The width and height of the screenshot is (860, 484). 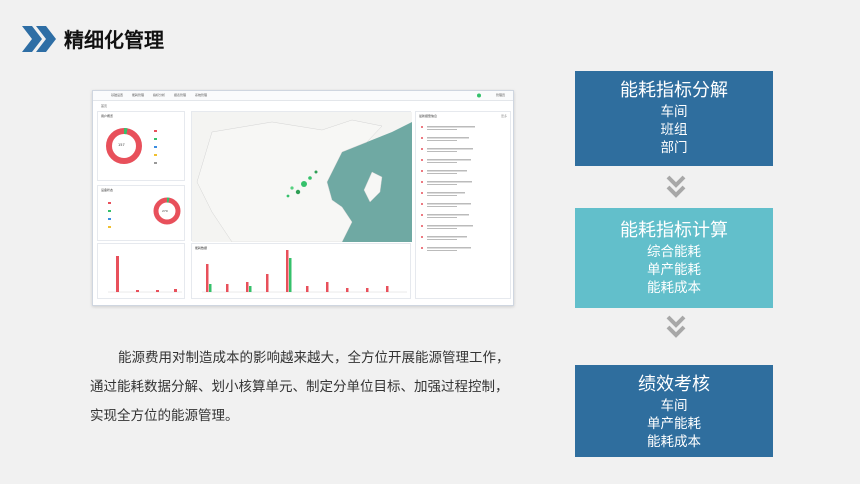 I want to click on page-title: 精细化管理, so click(x=114, y=40).